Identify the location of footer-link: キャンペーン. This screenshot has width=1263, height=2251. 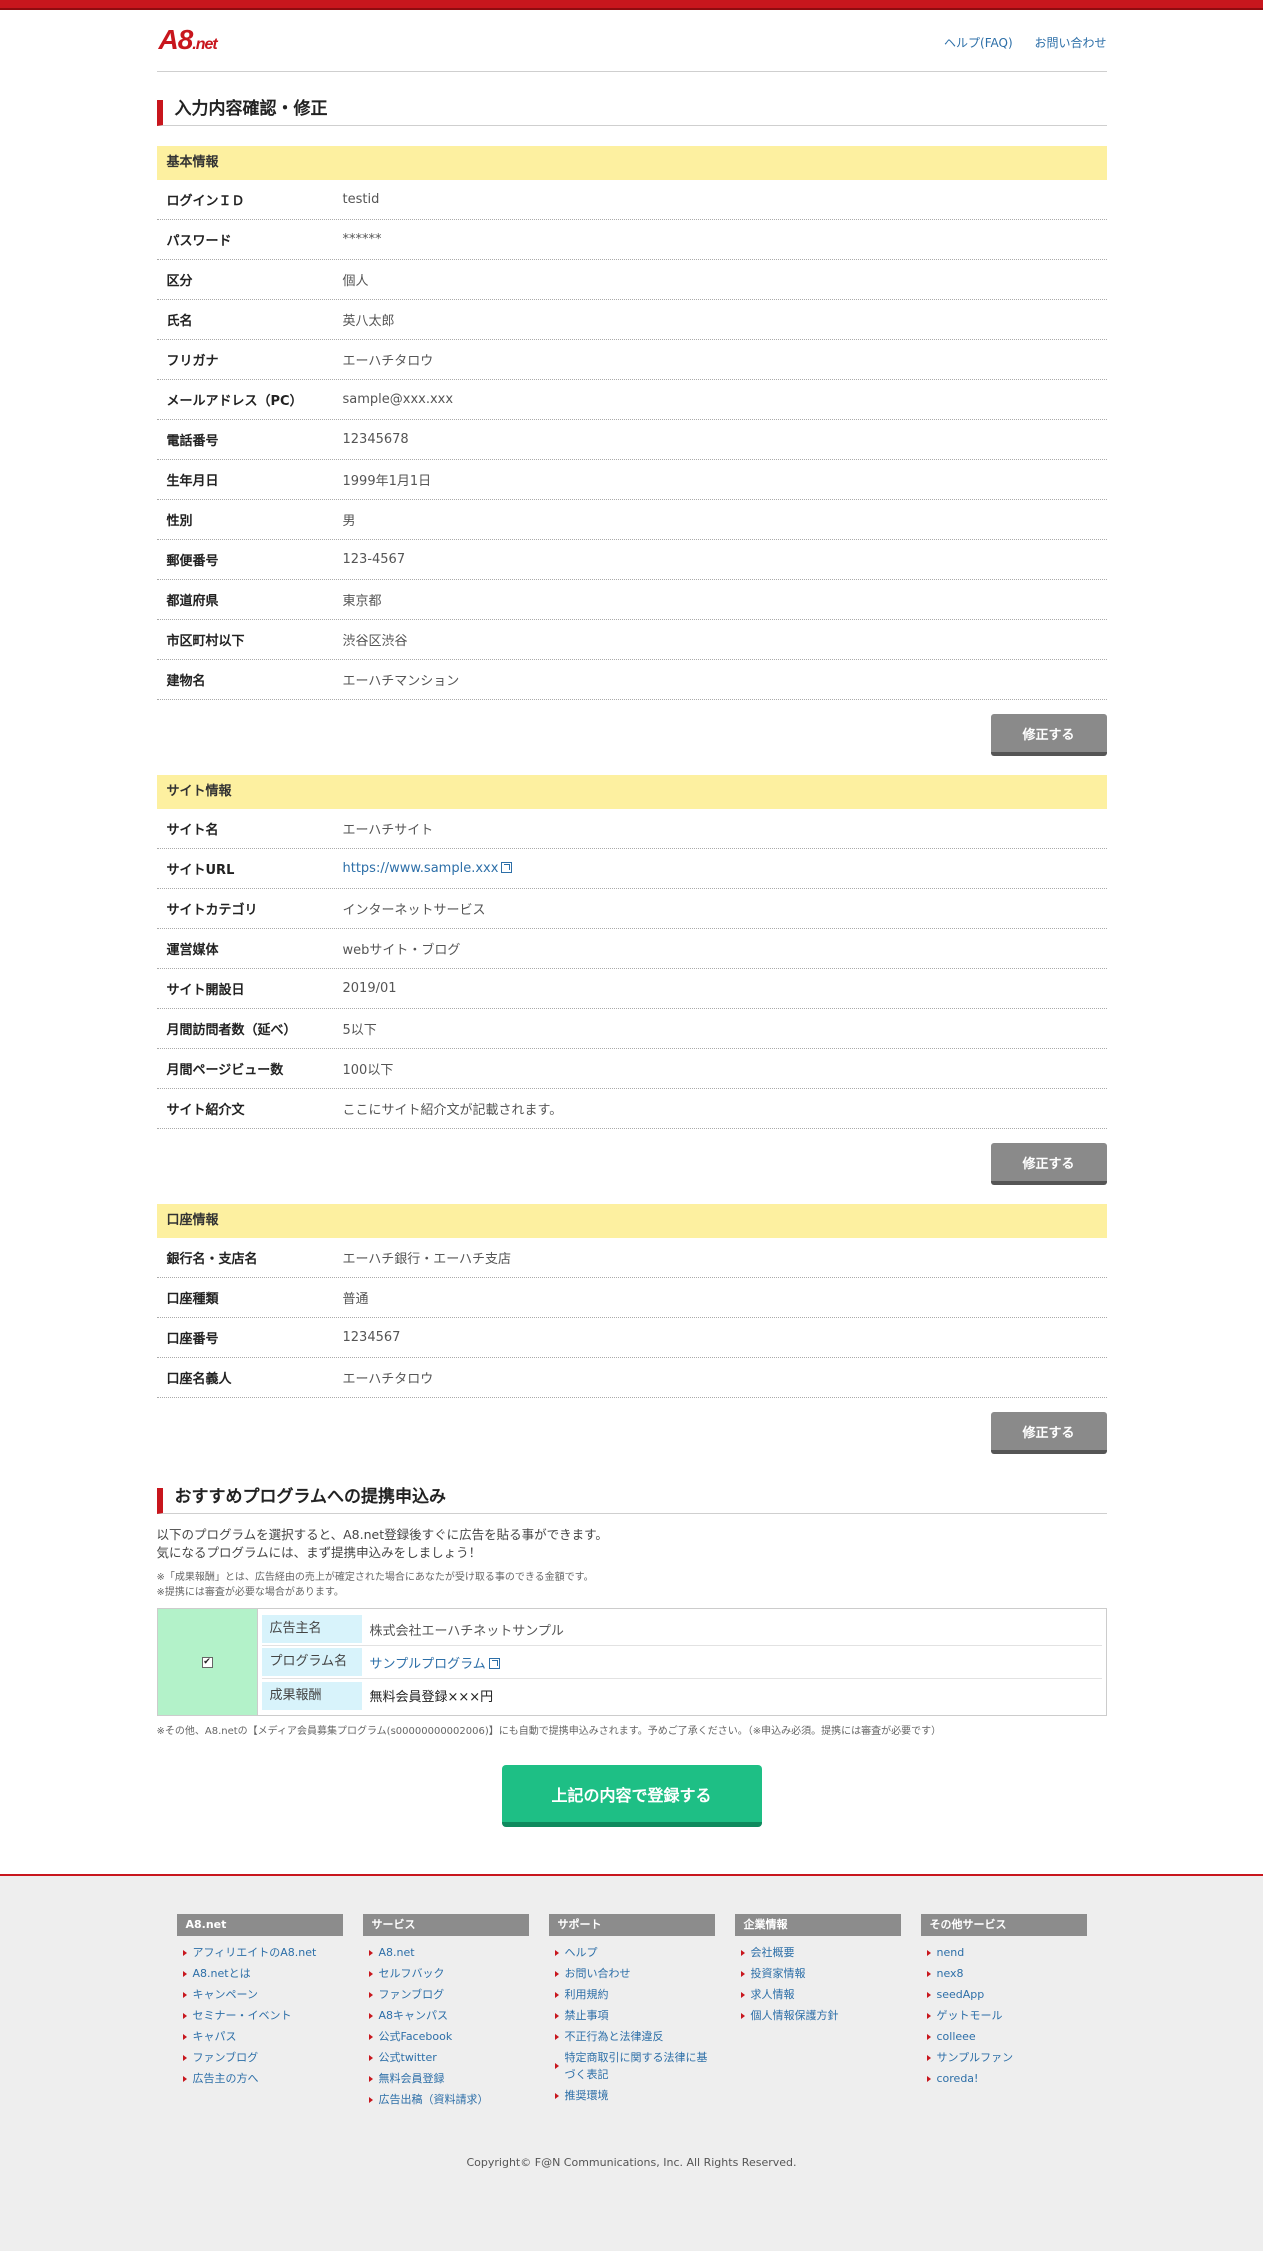
(260, 1994).